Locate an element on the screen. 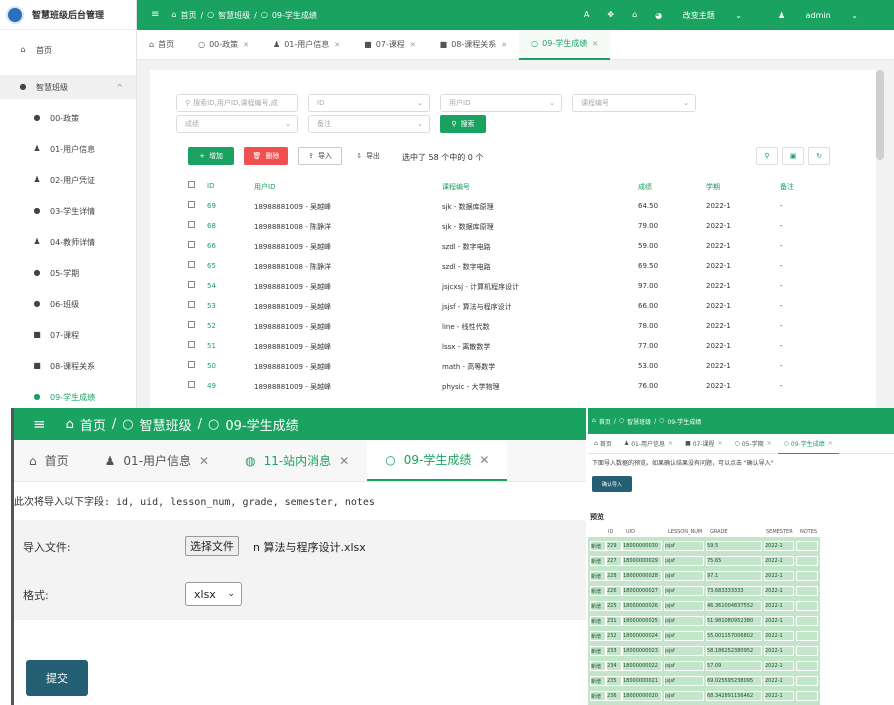 The width and height of the screenshot is (894, 705). sidebar-item-course-relation: ■ 08-课程关系 is located at coordinates (68, 366).